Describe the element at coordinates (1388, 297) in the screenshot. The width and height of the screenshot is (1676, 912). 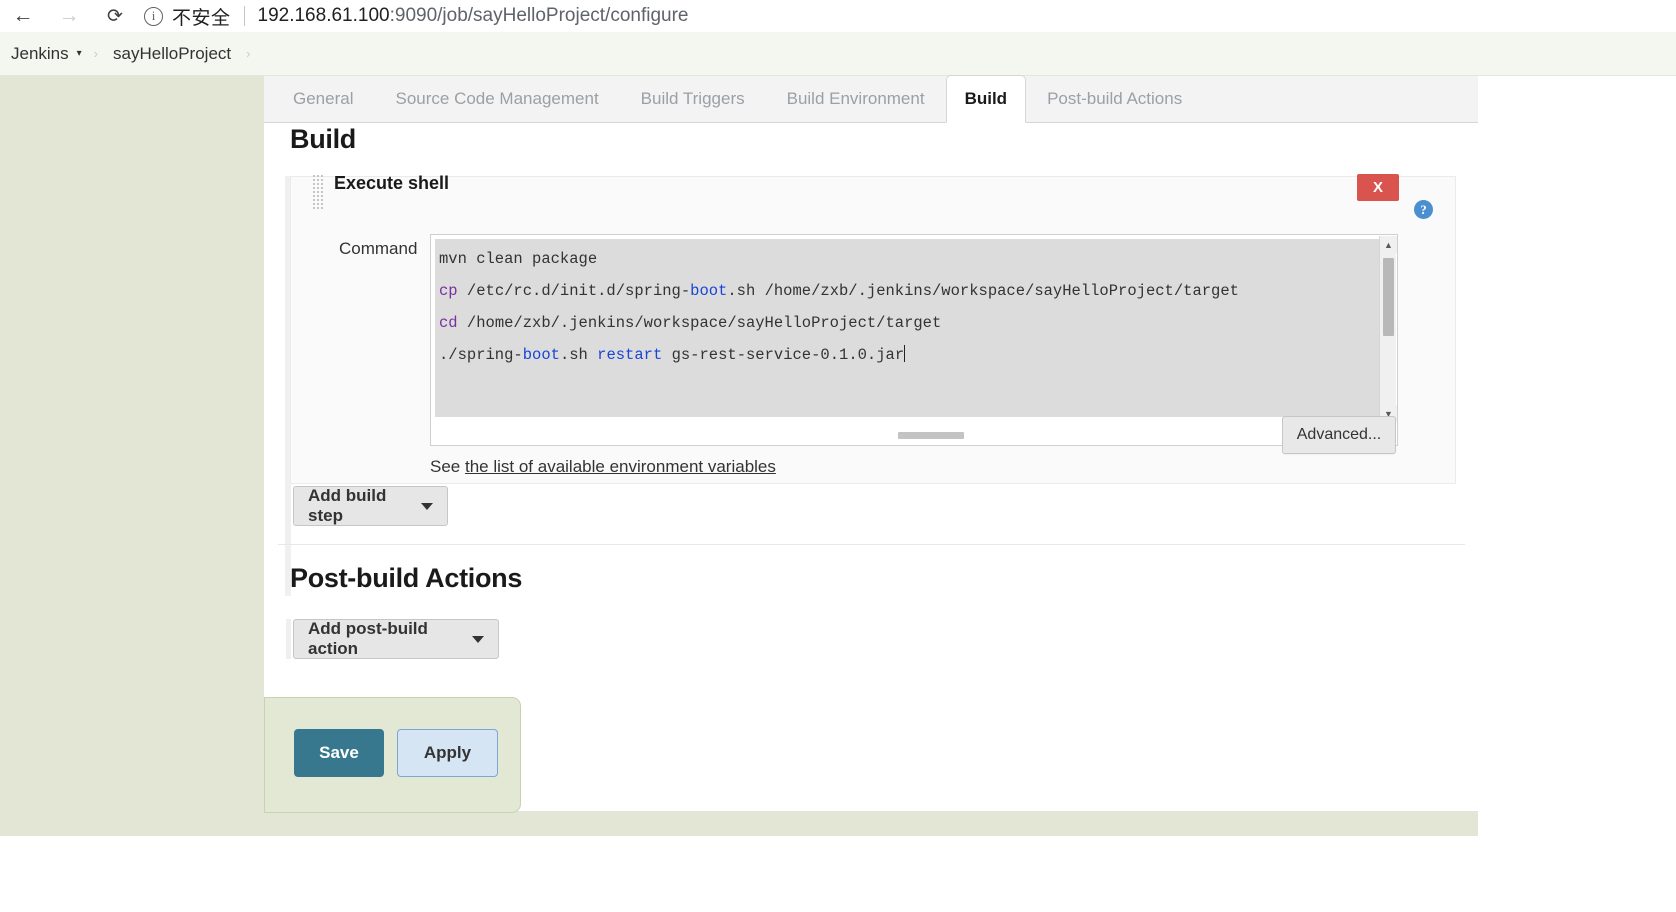
I see `vertical-scroll-thumb` at that location.